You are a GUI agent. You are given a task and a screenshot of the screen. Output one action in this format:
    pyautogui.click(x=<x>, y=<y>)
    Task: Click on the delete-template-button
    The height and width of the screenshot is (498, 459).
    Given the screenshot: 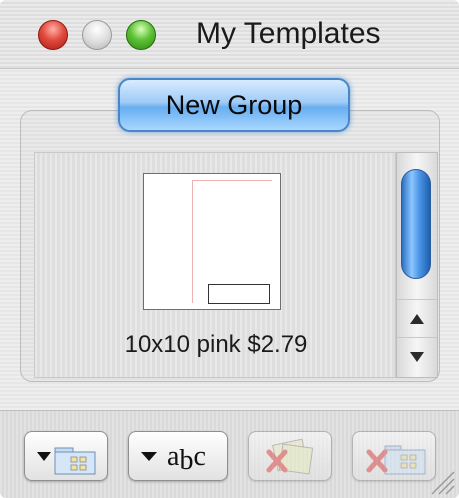 What is the action you would take?
    pyautogui.click(x=290, y=456)
    